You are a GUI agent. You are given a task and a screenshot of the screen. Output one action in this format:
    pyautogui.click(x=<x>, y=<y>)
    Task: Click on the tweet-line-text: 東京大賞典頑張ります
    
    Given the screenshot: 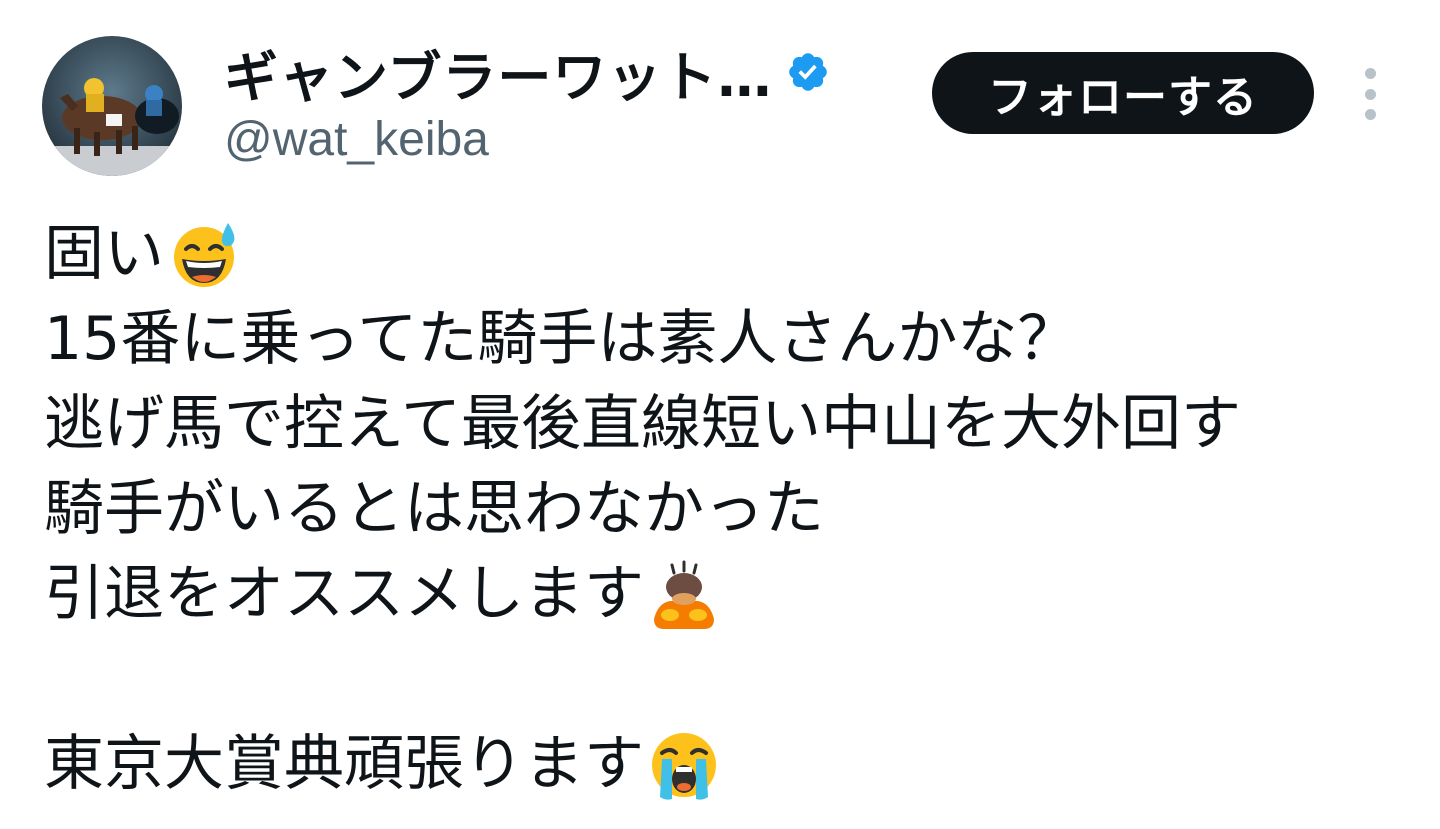 What is the action you would take?
    pyautogui.click(x=344, y=764)
    